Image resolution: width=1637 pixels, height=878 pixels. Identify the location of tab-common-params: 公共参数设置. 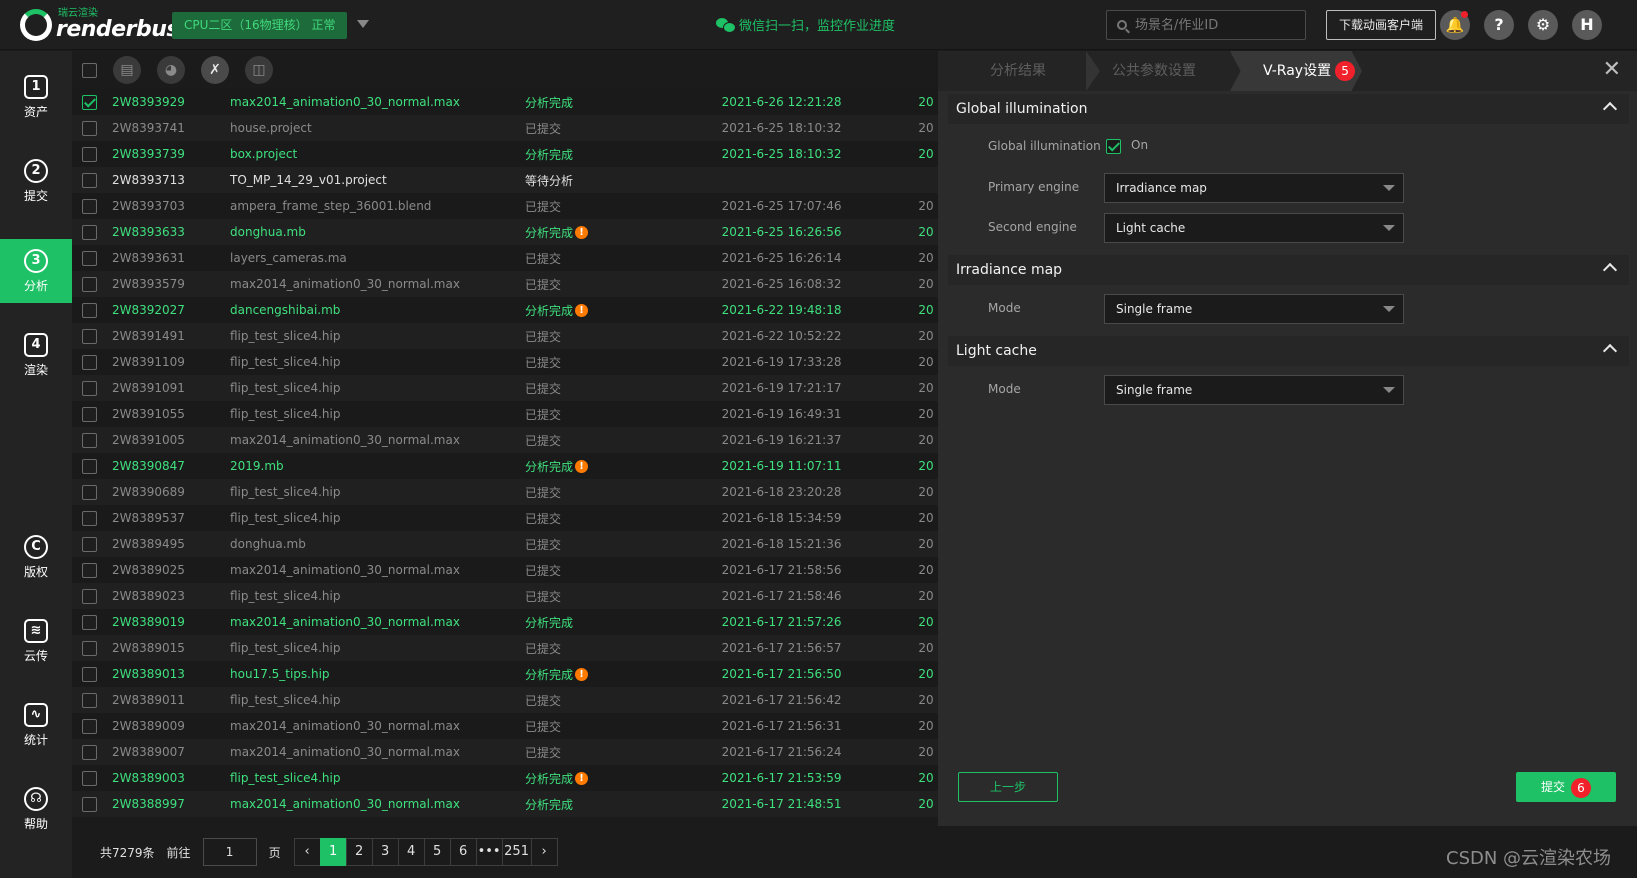
(1154, 71).